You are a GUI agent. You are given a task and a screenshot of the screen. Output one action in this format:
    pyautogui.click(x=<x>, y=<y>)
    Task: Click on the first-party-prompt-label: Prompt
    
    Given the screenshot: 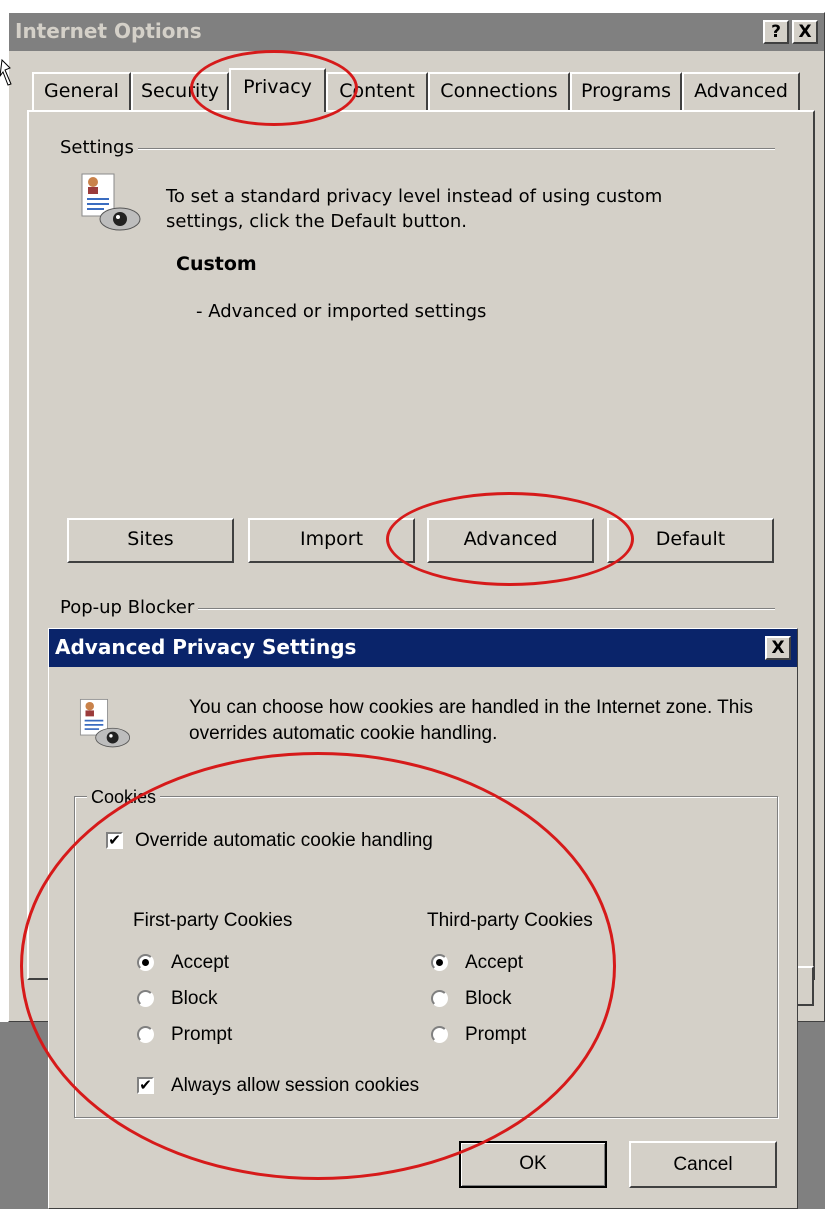 What is the action you would take?
    pyautogui.click(x=201, y=1035)
    